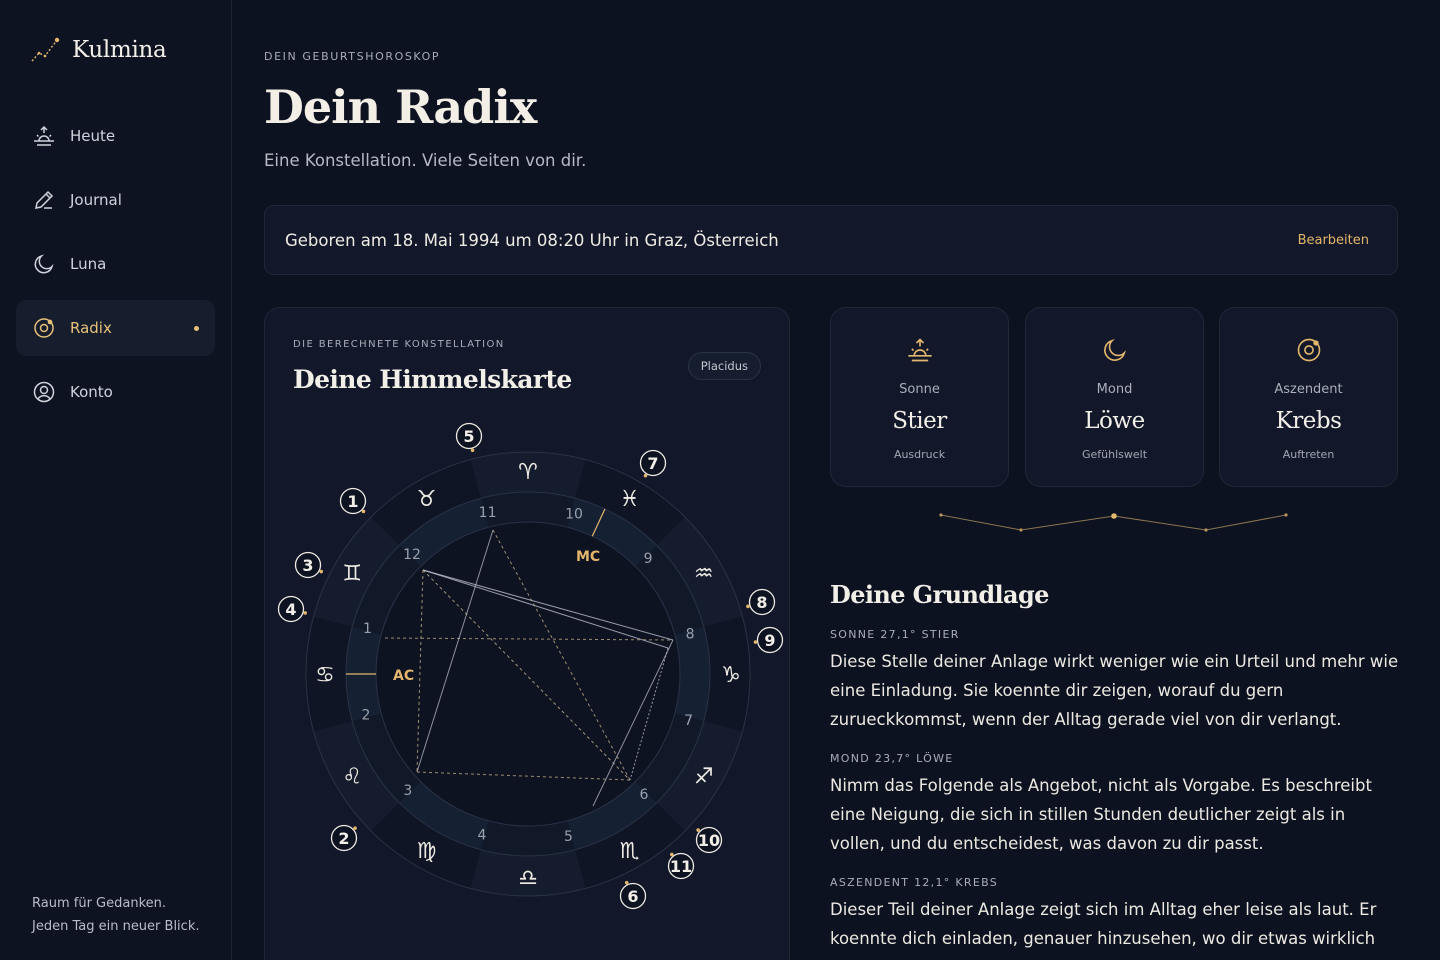  What do you see at coordinates (91, 328) in the screenshot?
I see `sidebar-item-label: Radix` at bounding box center [91, 328].